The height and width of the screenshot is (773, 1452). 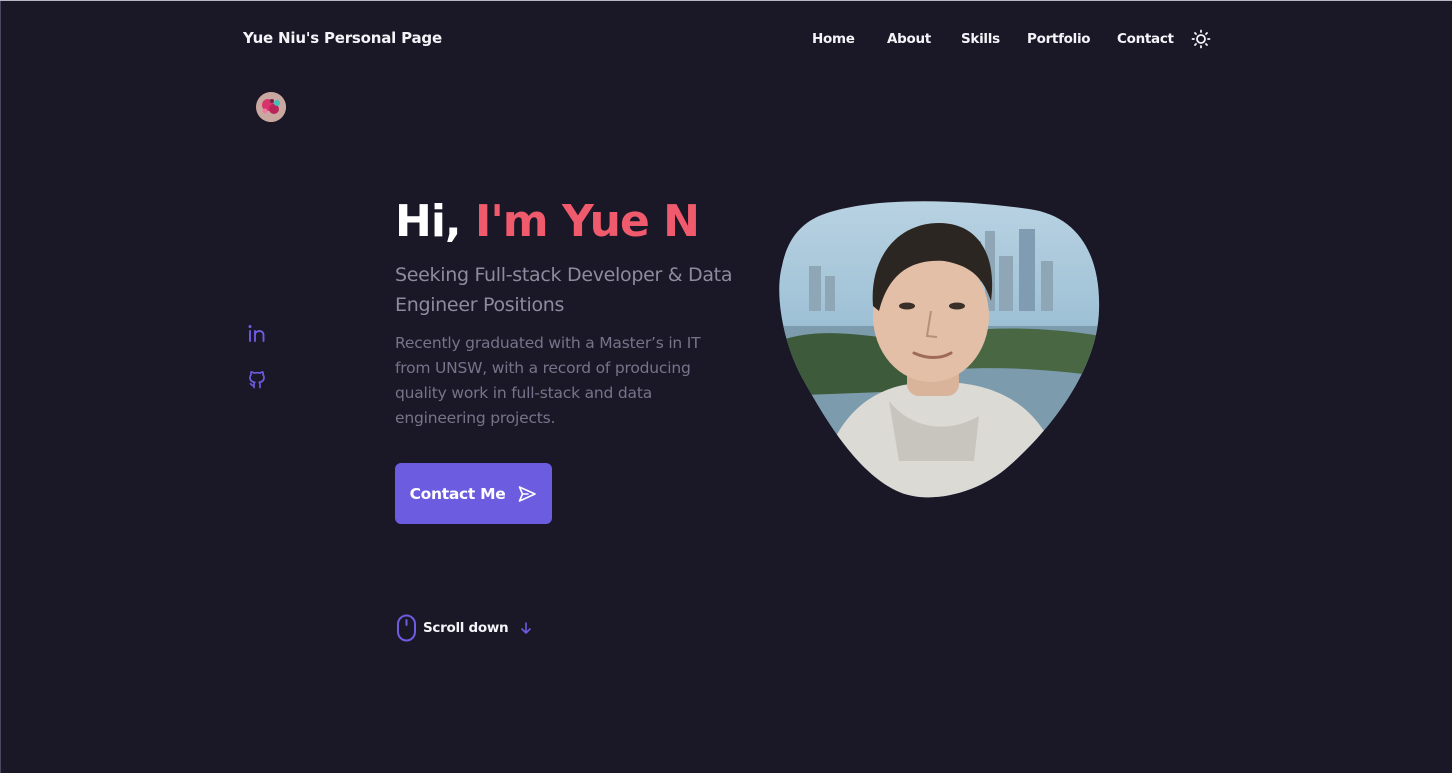 I want to click on mouse-icon, so click(x=406, y=628).